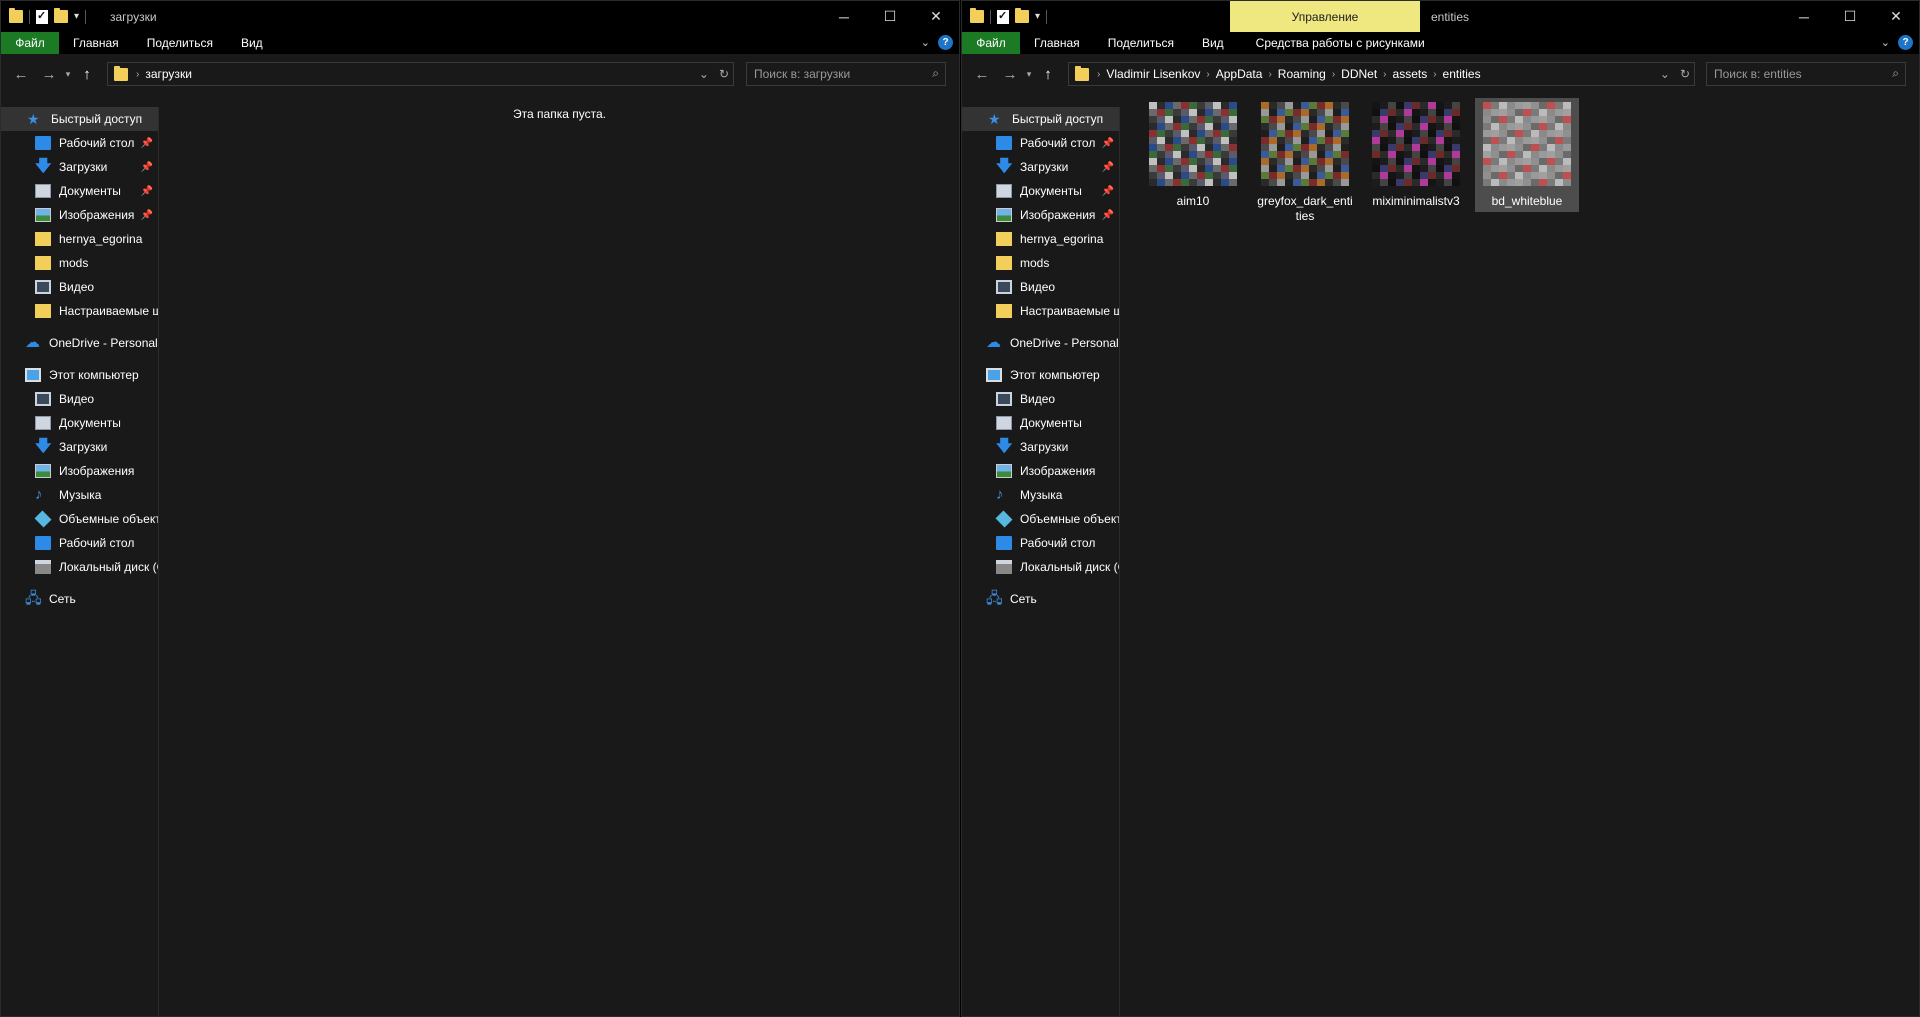 This screenshot has width=1920, height=1017. I want to click on address-bar: › загрузки ⌄ ↻, so click(420, 74).